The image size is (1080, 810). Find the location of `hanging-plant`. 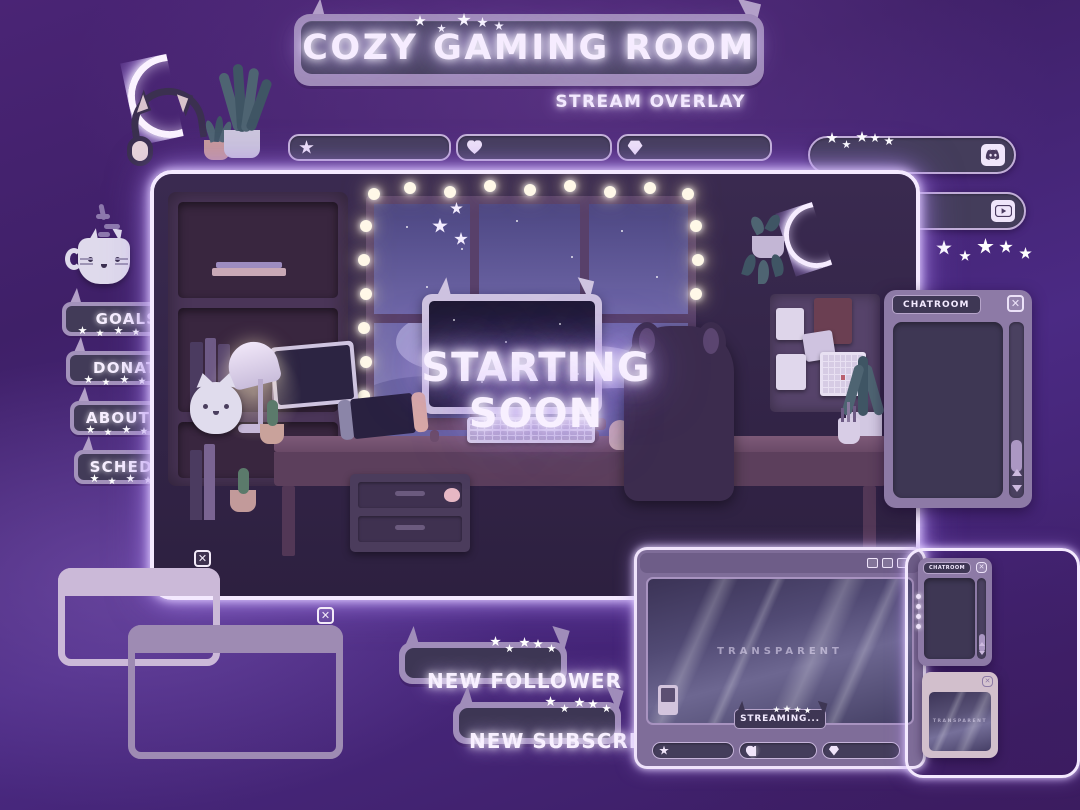

hanging-plant is located at coordinates (768, 250).